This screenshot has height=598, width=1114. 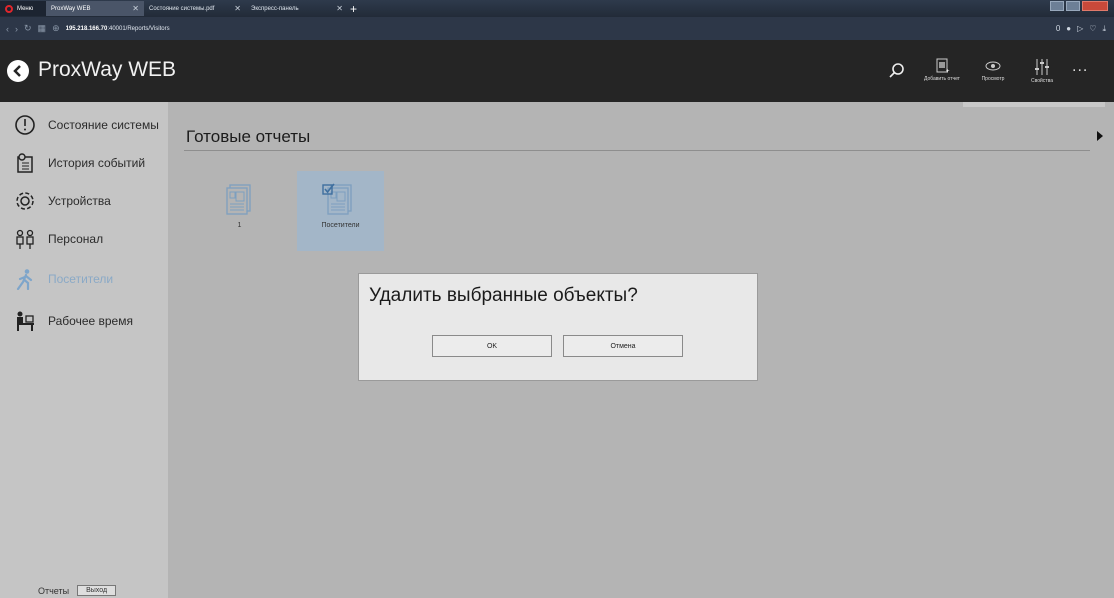 What do you see at coordinates (239, 225) in the screenshot?
I see `report-label: 1` at bounding box center [239, 225].